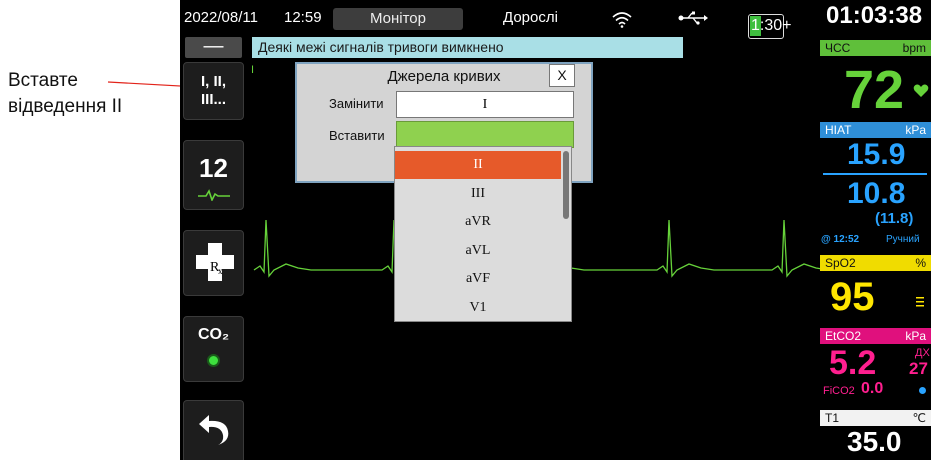 The image size is (931, 460). Describe the element at coordinates (875, 263) in the screenshot. I see `spo2-header: SpO2 %` at that location.